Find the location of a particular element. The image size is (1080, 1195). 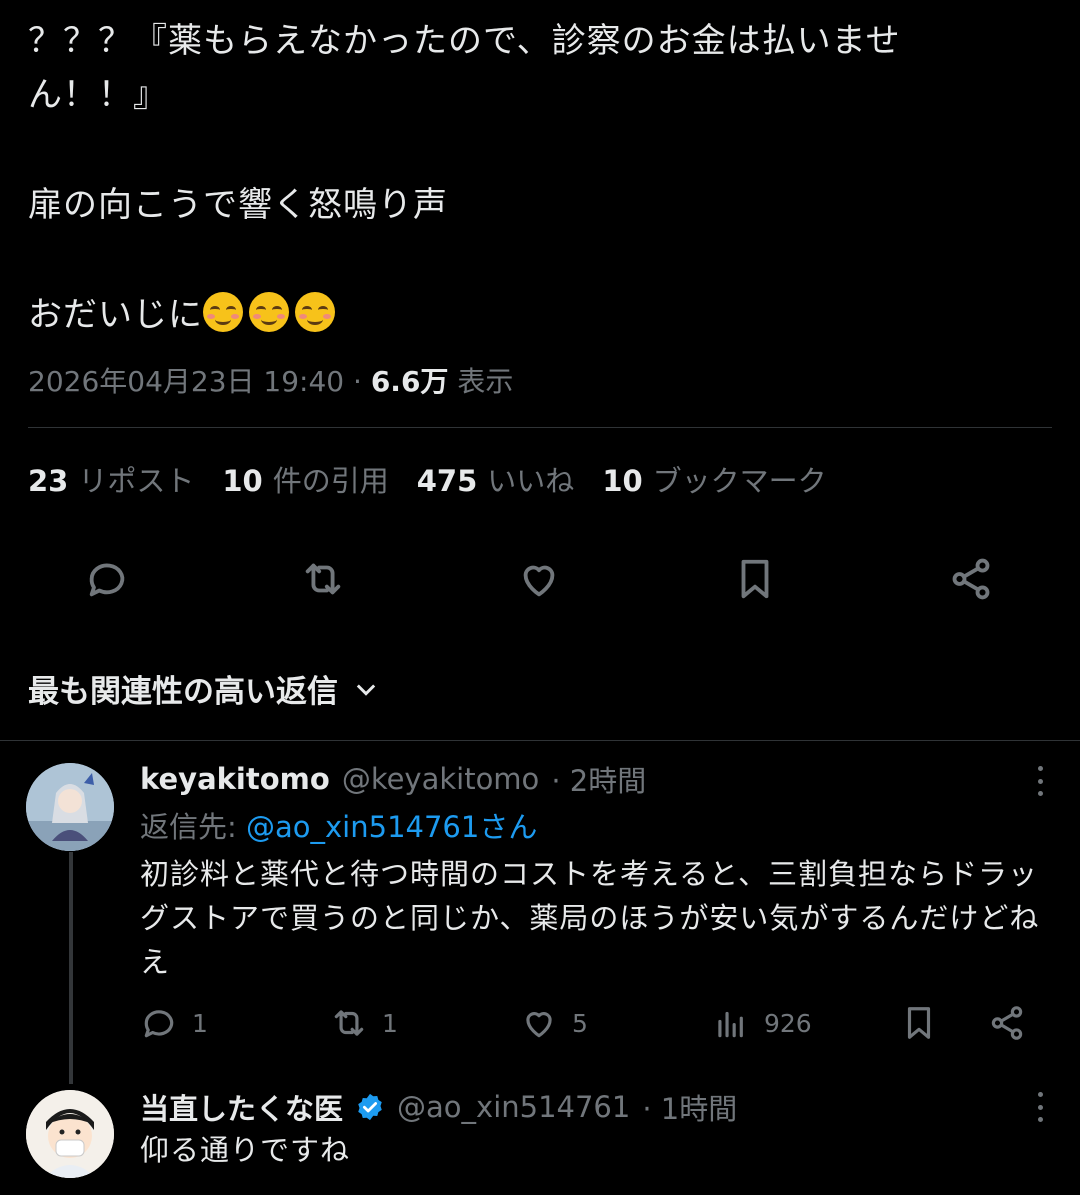

views-label: 表示 is located at coordinates (485, 381).